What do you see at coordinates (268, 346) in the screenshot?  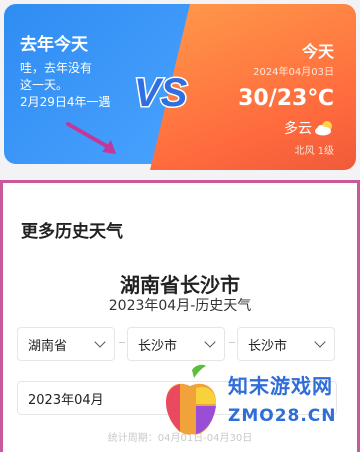 I see `district-value: 长沙市` at bounding box center [268, 346].